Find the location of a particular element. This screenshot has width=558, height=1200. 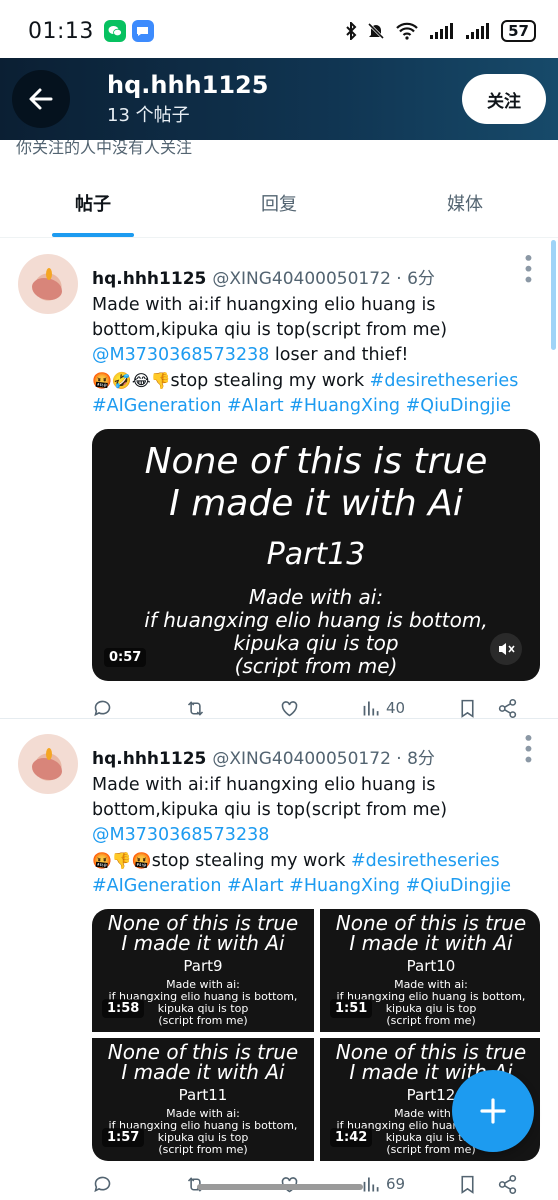

views-button: 40 is located at coordinates (409, 708).